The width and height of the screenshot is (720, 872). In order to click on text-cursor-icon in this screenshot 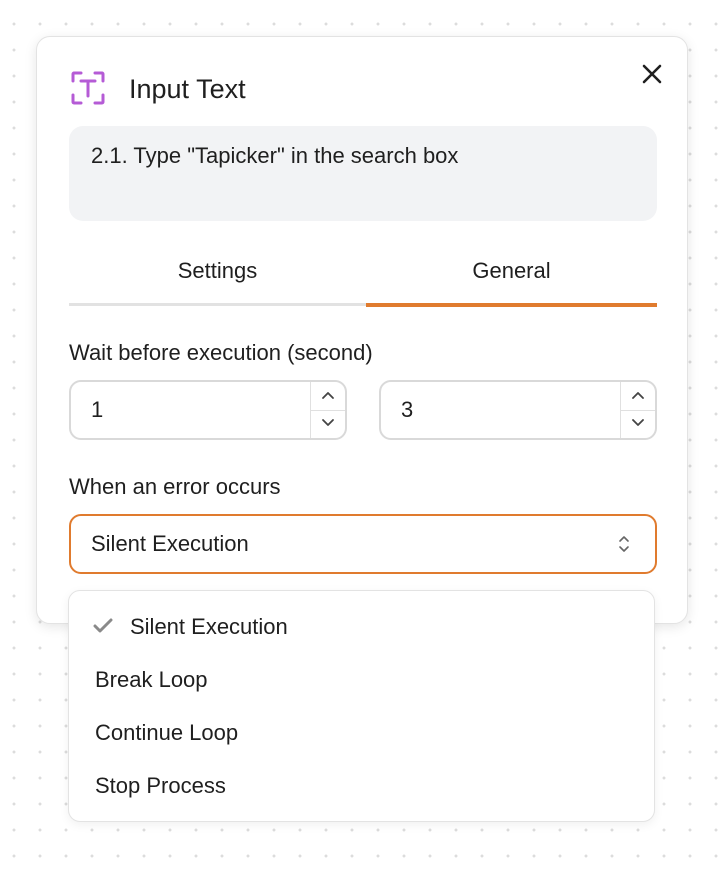, I will do `click(88, 88)`.